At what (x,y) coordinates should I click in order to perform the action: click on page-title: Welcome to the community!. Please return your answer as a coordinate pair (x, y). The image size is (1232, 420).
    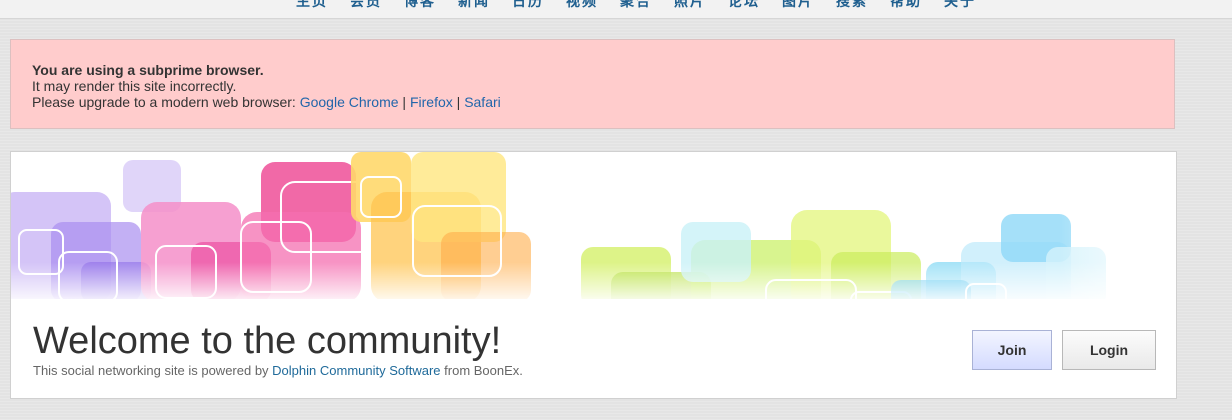
    Looking at the image, I should click on (267, 341).